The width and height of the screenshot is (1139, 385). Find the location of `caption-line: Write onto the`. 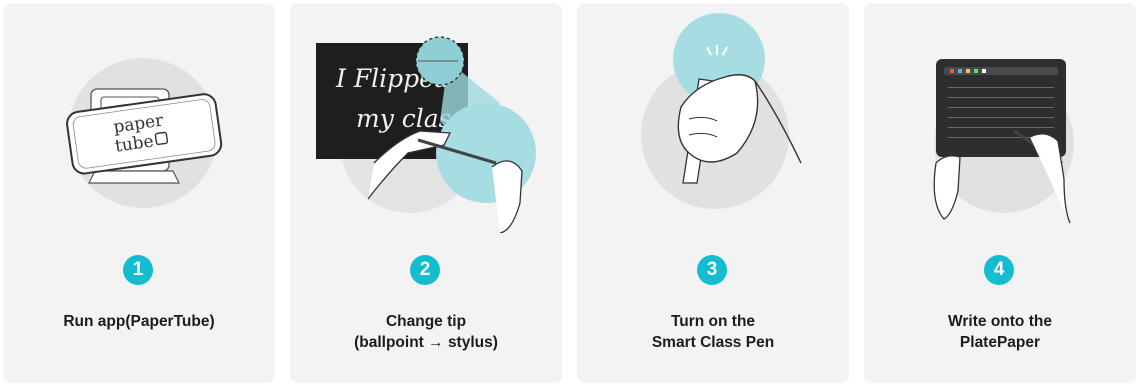

caption-line: Write onto the is located at coordinates (1000, 321).